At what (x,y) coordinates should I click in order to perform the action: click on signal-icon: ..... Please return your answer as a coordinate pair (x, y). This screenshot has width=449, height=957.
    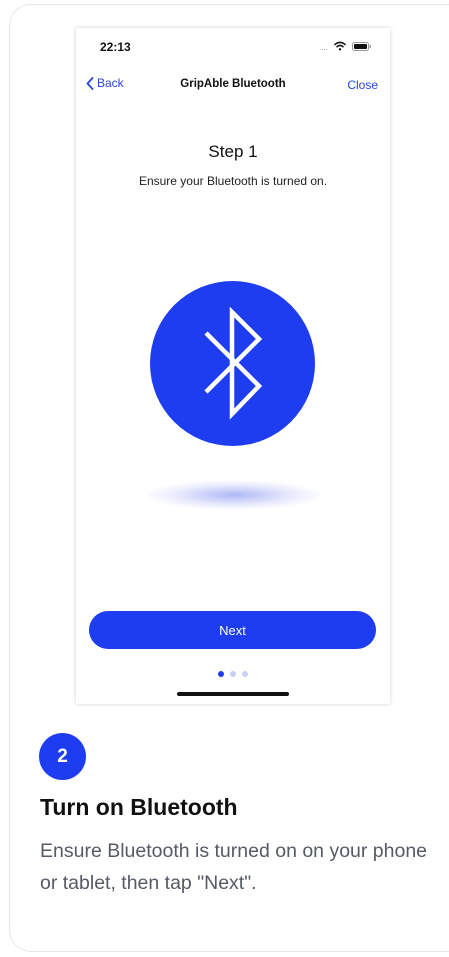
    Looking at the image, I should click on (323, 47).